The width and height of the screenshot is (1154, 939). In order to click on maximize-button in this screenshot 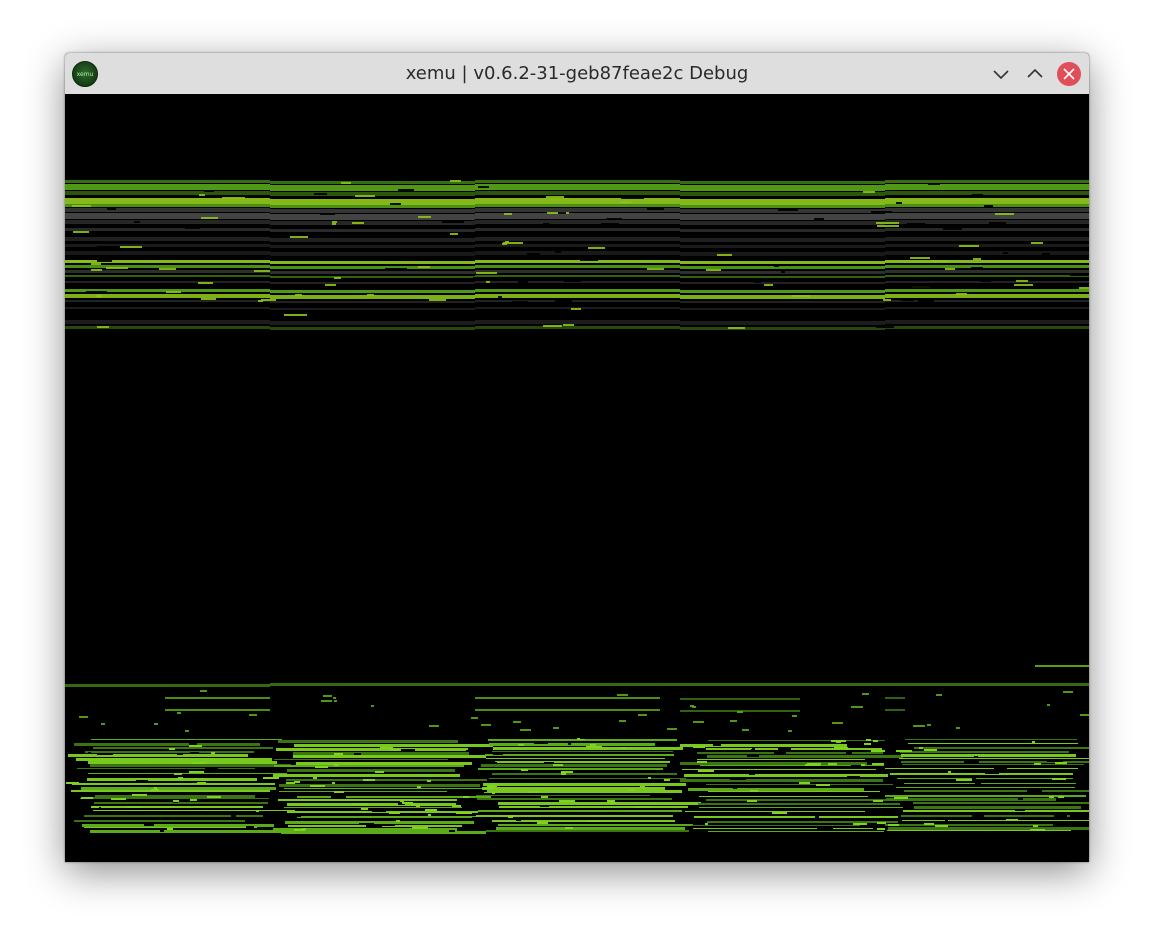, I will do `click(1035, 74)`.